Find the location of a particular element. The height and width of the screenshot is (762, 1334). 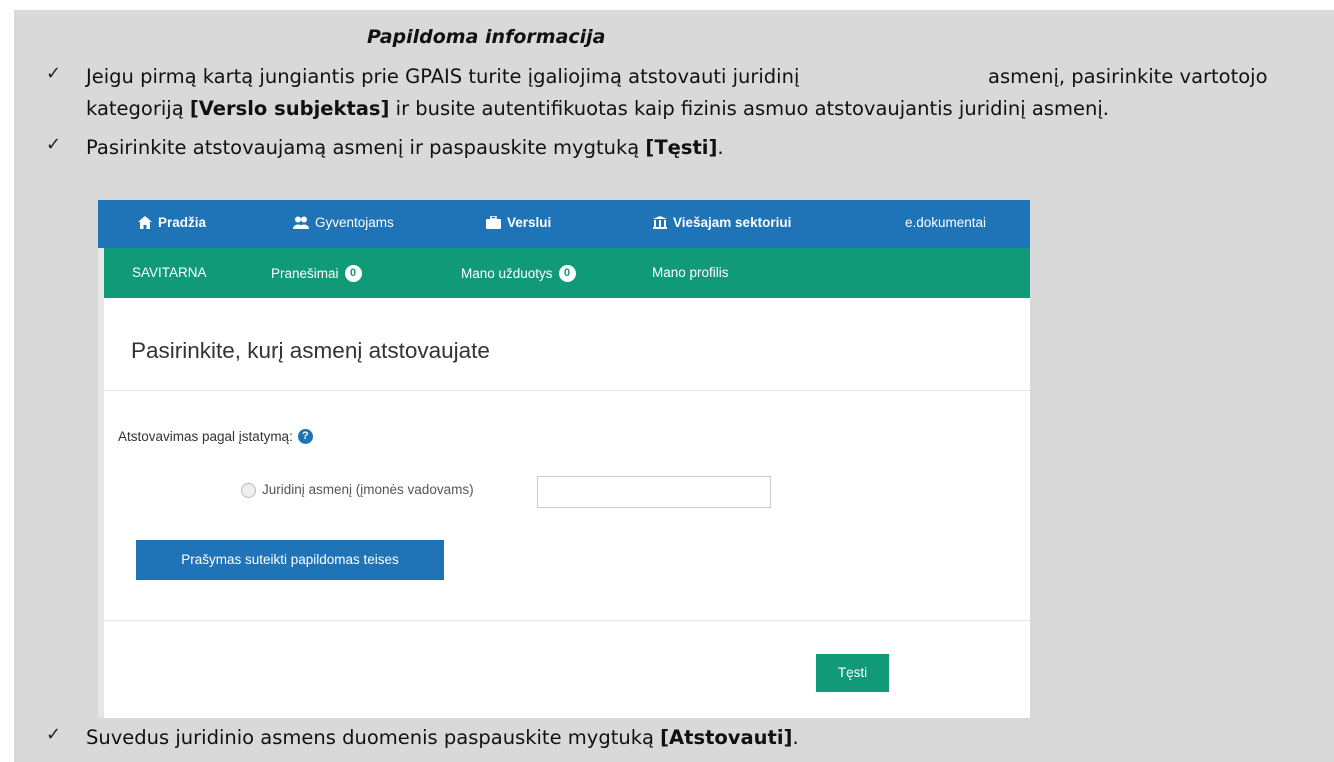

nav-edocuments: e.dokumentai is located at coordinates (945, 222).